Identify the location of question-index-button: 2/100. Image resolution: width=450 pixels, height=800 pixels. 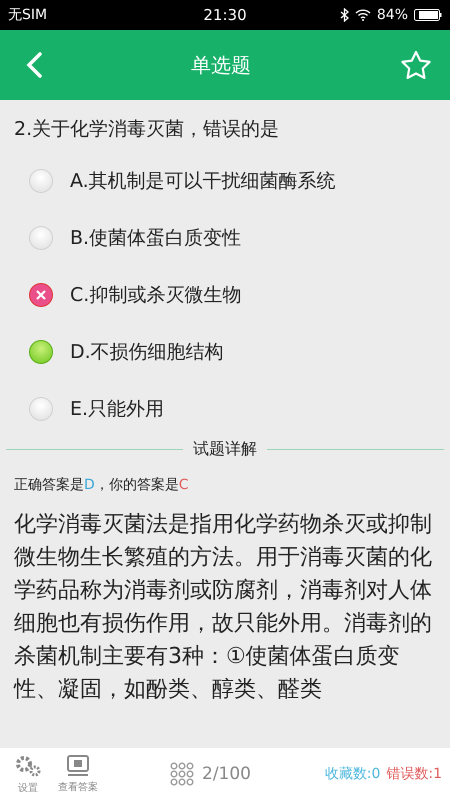
(210, 774).